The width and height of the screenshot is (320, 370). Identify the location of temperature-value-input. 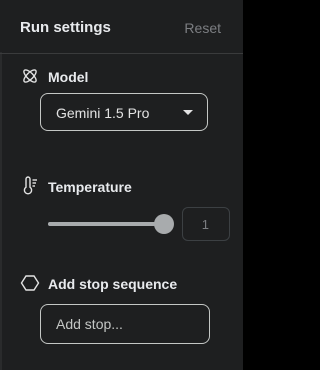
(206, 224).